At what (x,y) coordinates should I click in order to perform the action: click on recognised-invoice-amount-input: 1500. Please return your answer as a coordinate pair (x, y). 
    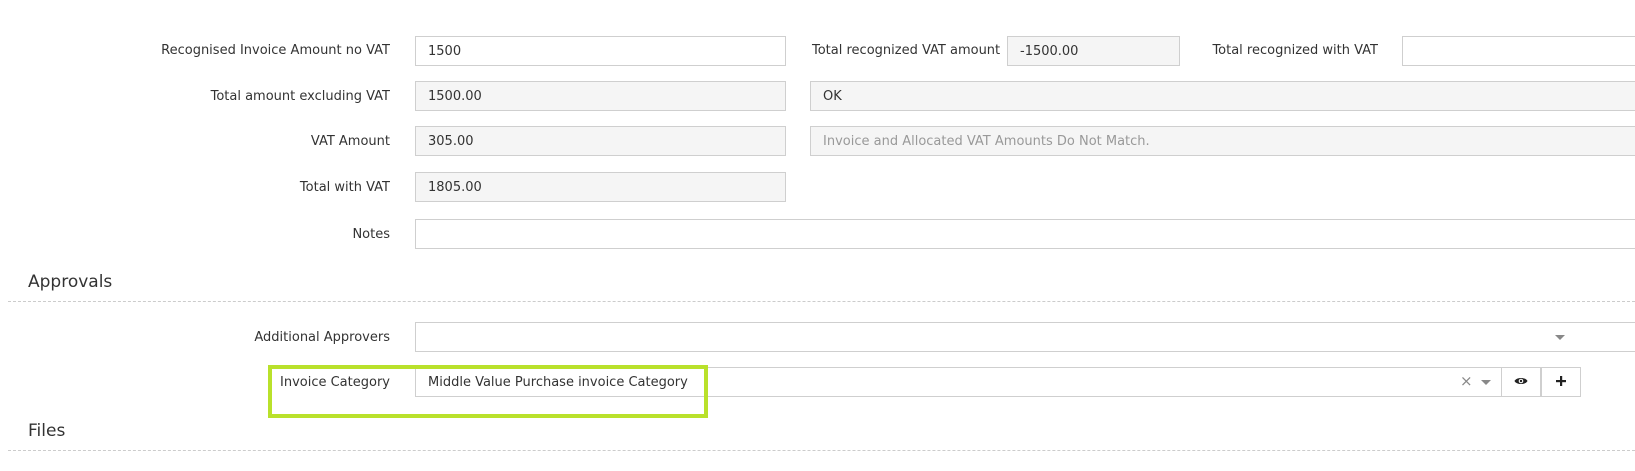
    Looking at the image, I should click on (600, 51).